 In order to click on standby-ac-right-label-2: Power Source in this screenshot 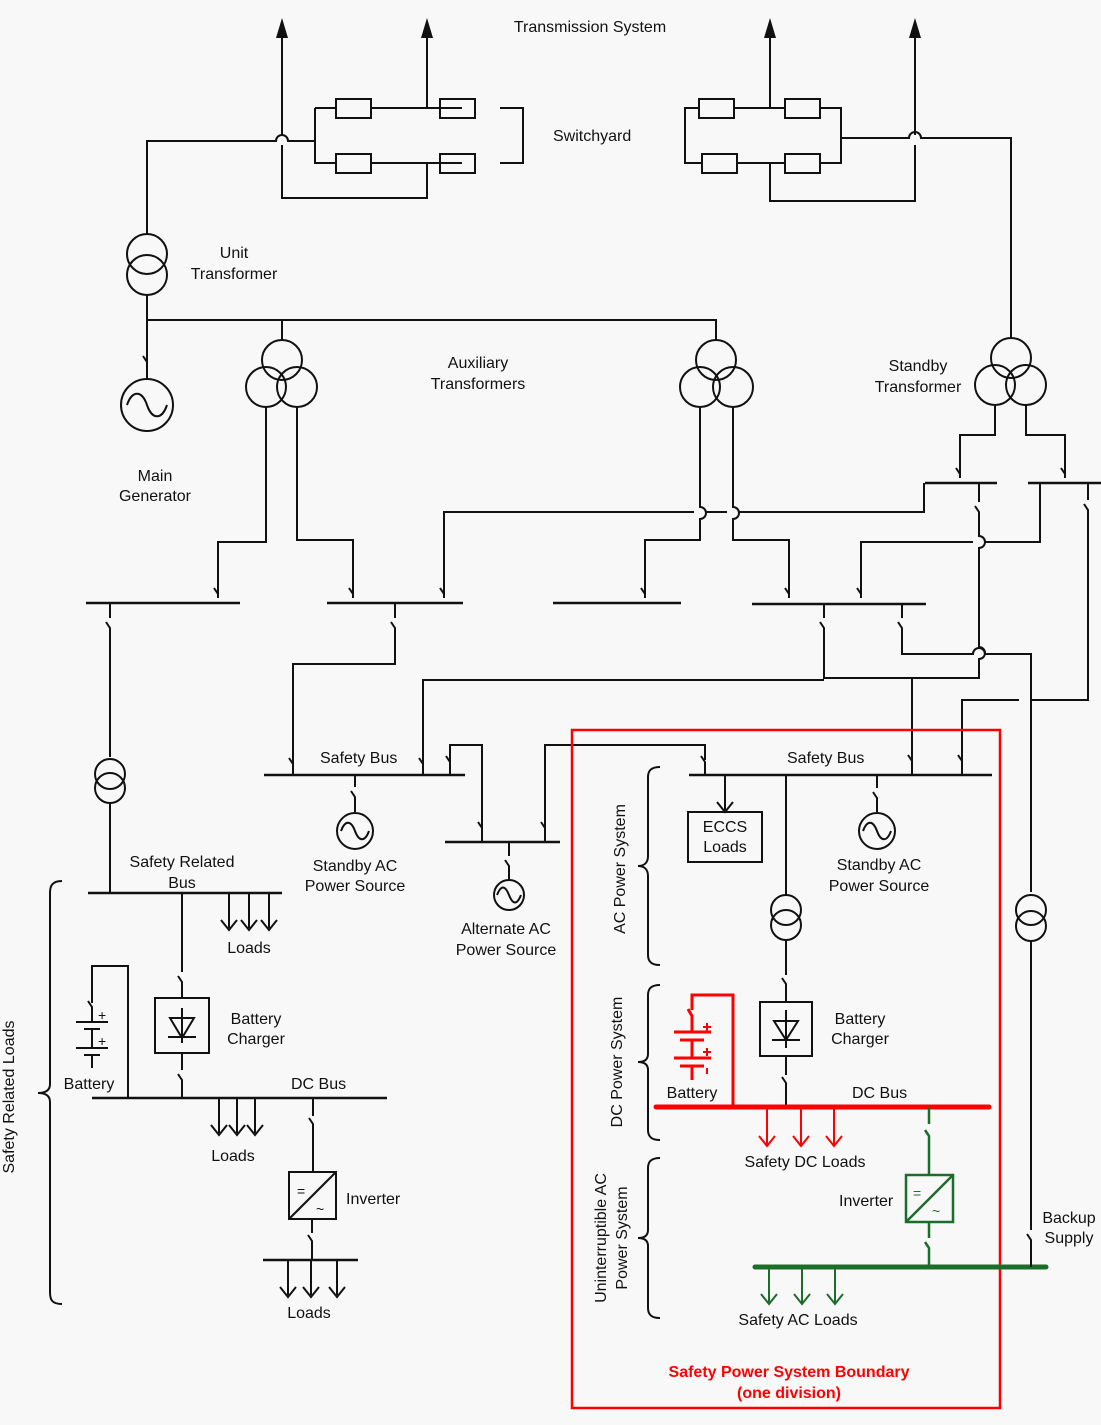, I will do `click(879, 886)`.